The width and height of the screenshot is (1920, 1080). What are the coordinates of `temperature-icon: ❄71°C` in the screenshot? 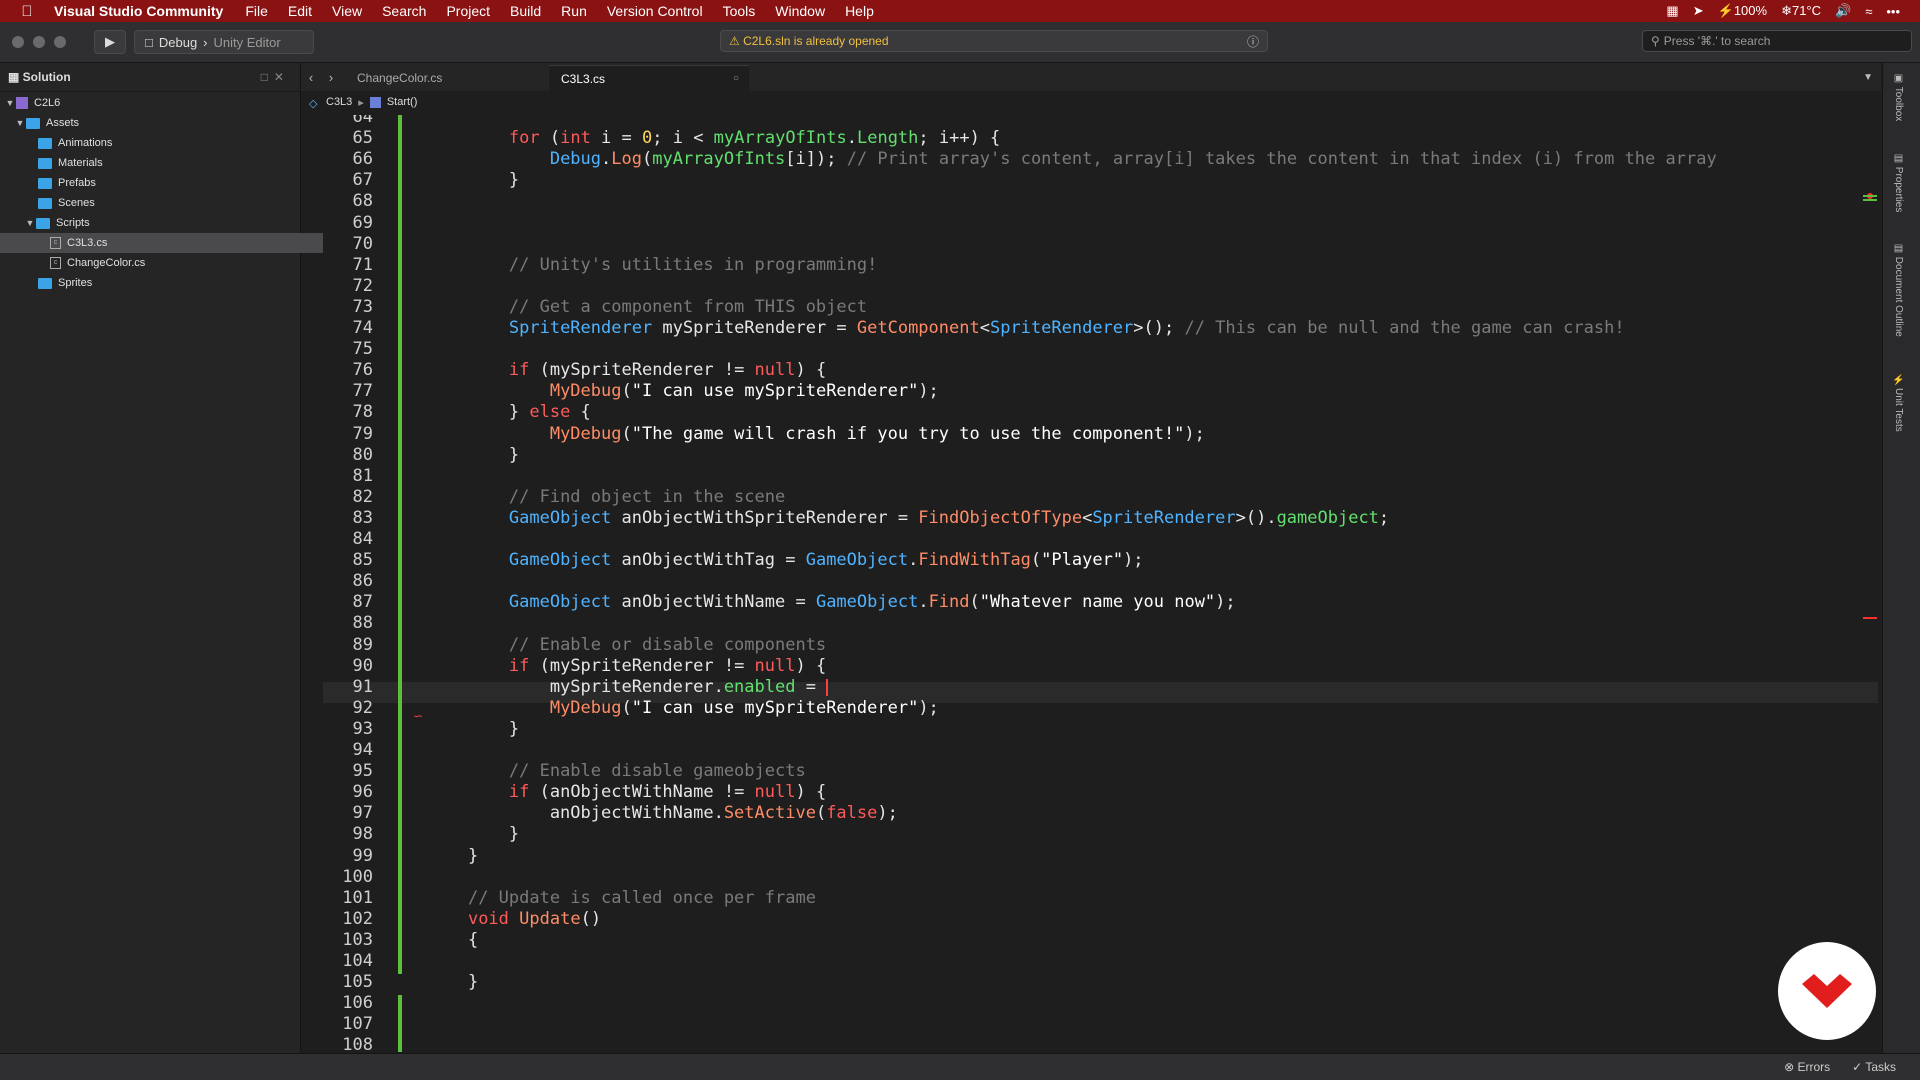 It's located at (1801, 11).